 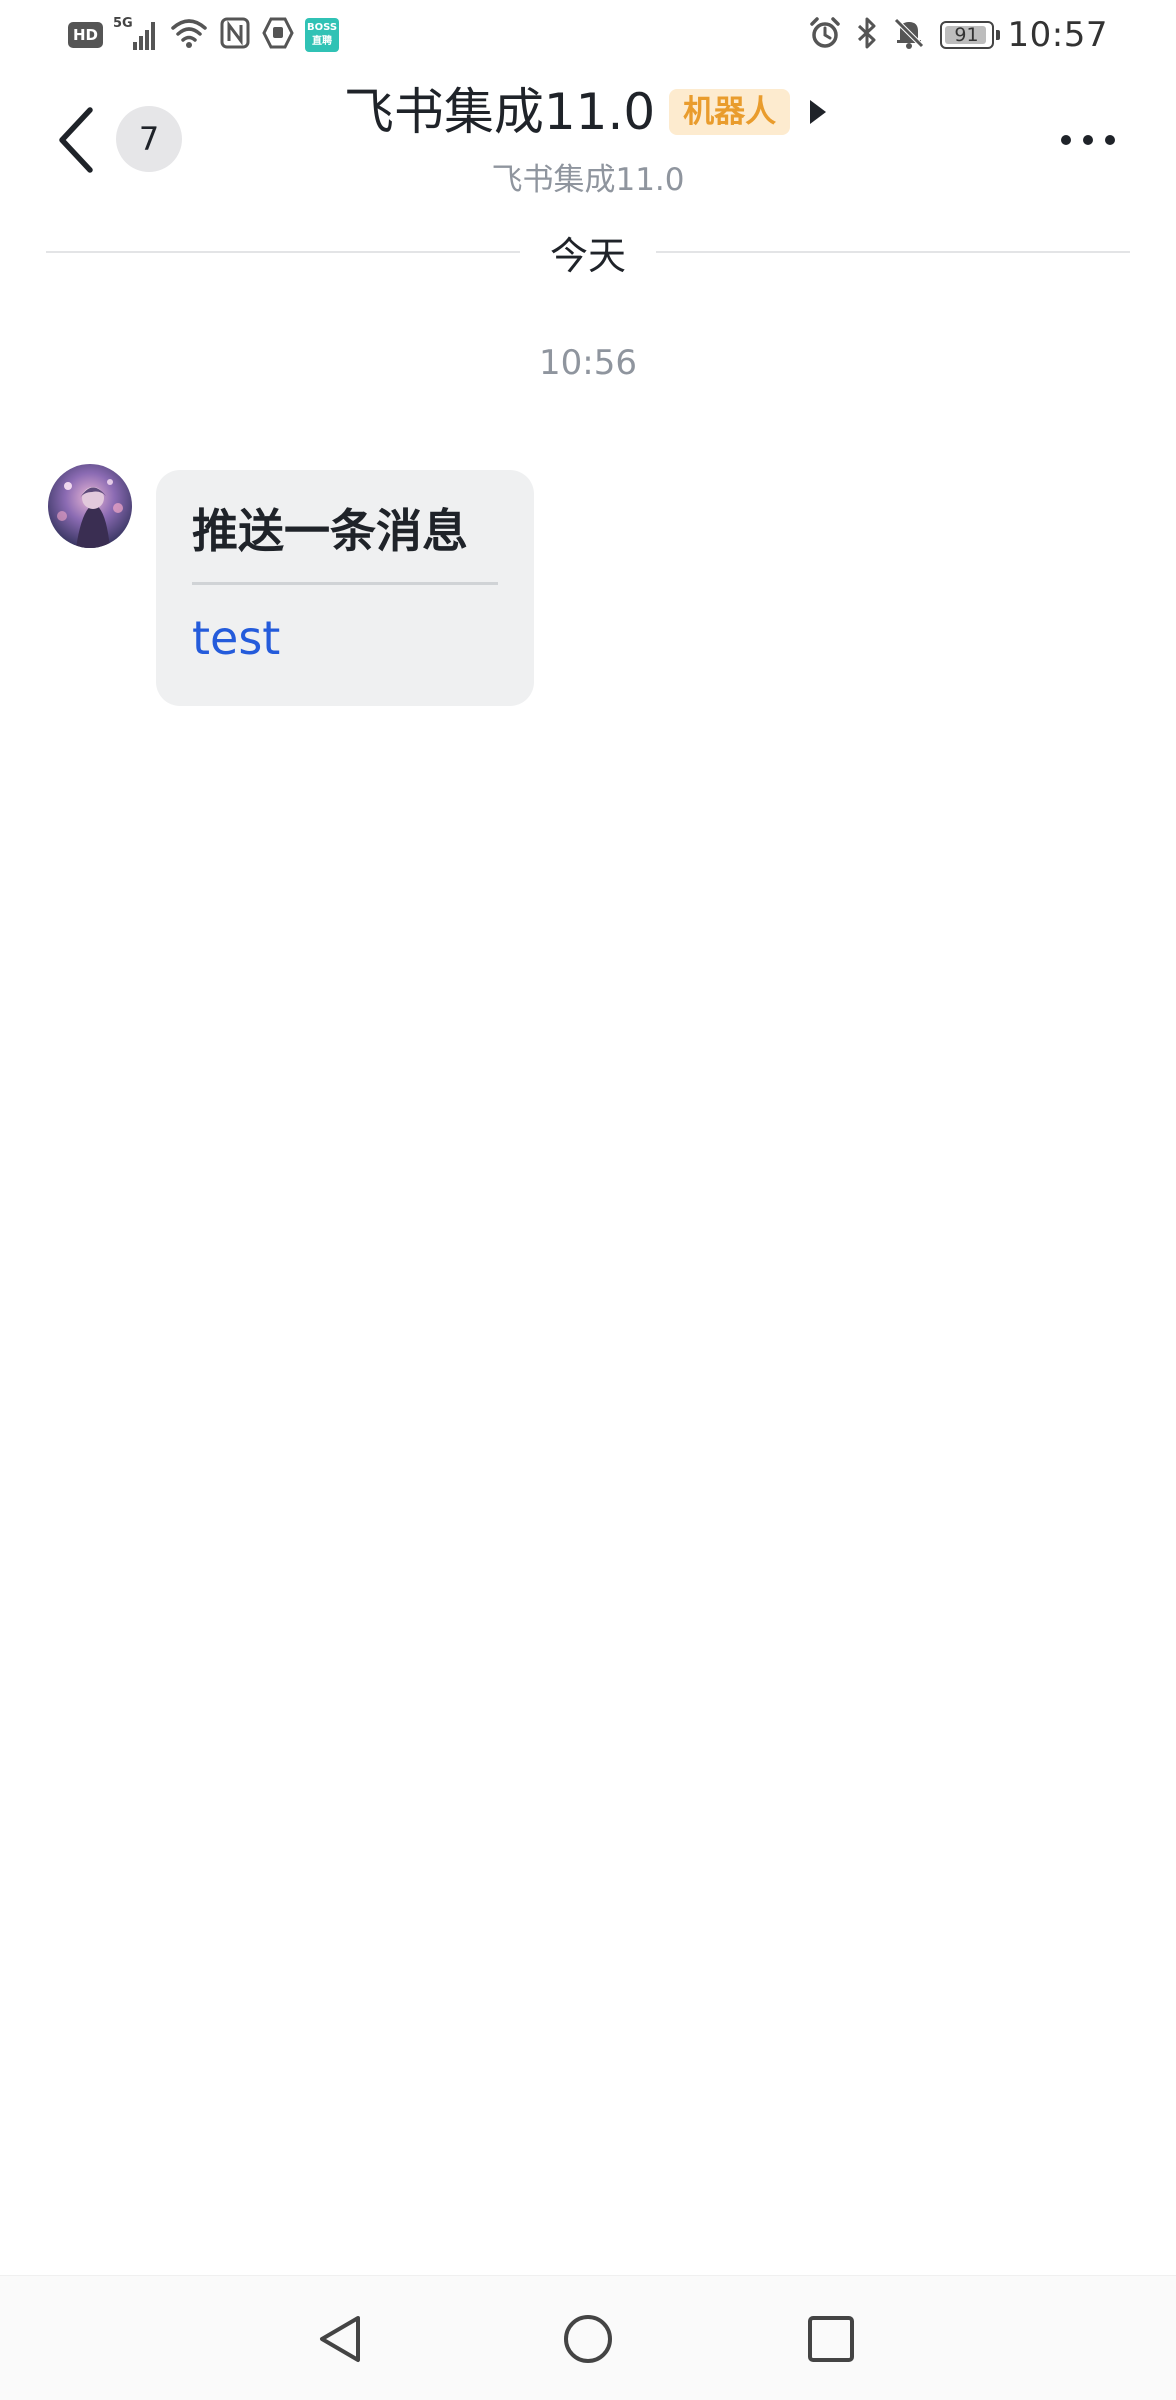 I want to click on chat-title-row: 飞书集成11.0 机器人, so click(x=588, y=112).